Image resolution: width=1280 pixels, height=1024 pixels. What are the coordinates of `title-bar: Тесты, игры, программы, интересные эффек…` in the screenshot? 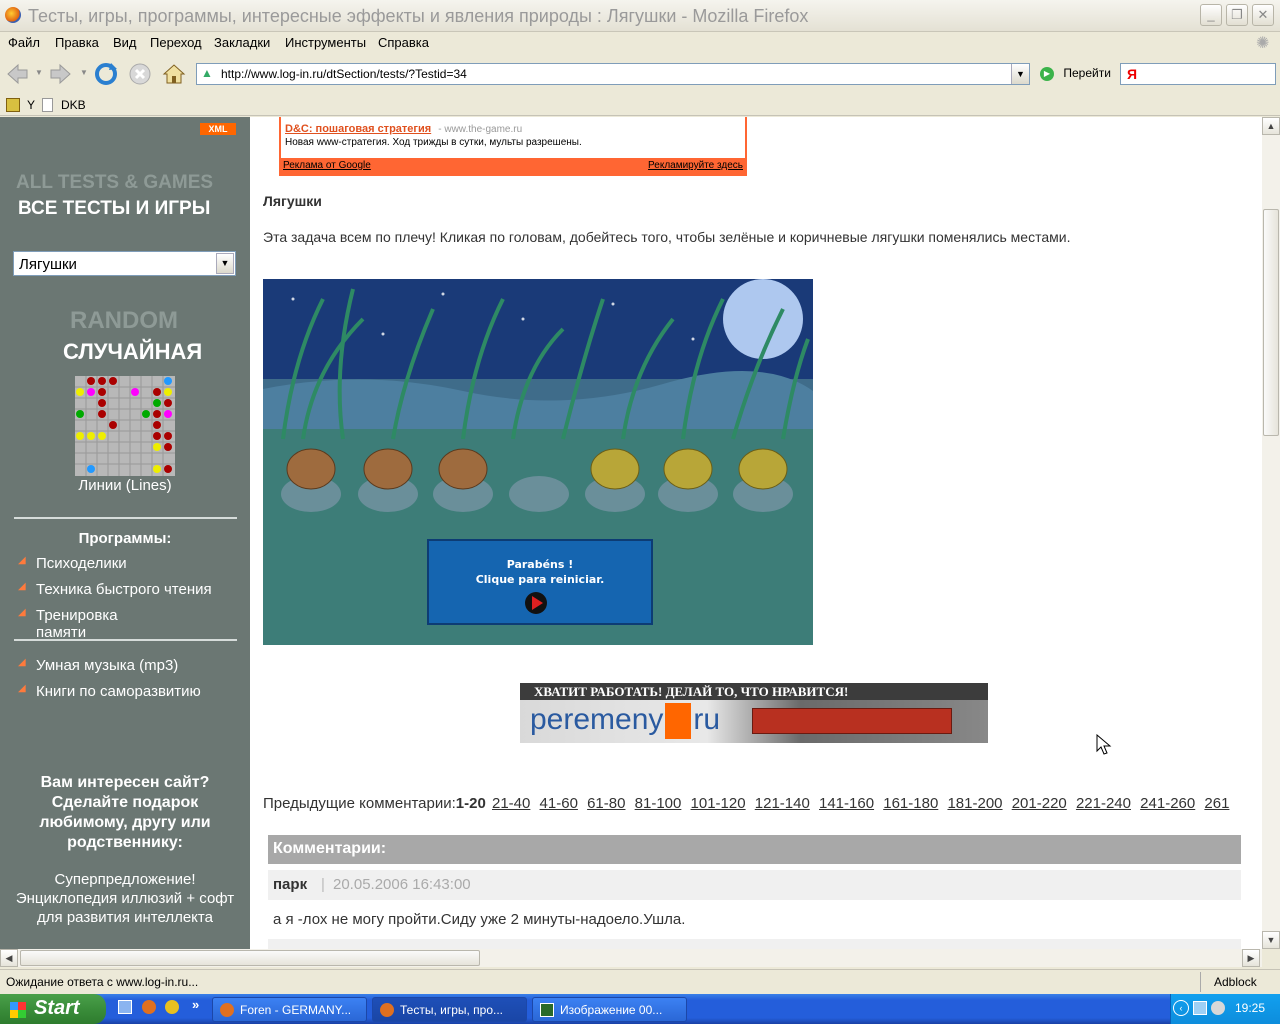 It's located at (640, 16).